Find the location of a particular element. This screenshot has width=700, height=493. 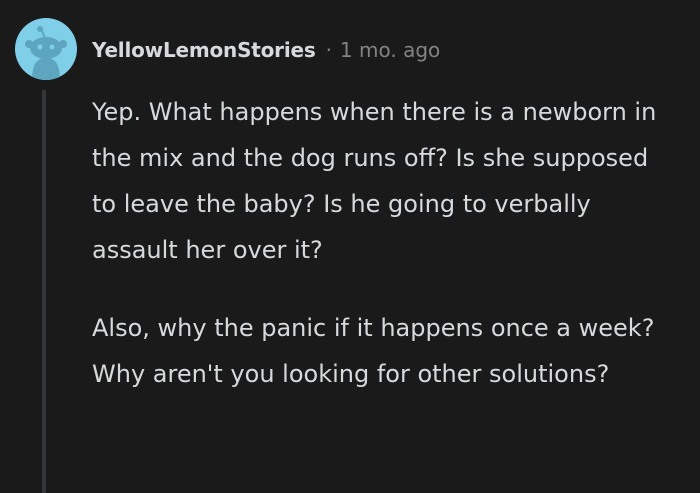

author-username: YellowLemonStories is located at coordinates (204, 50).